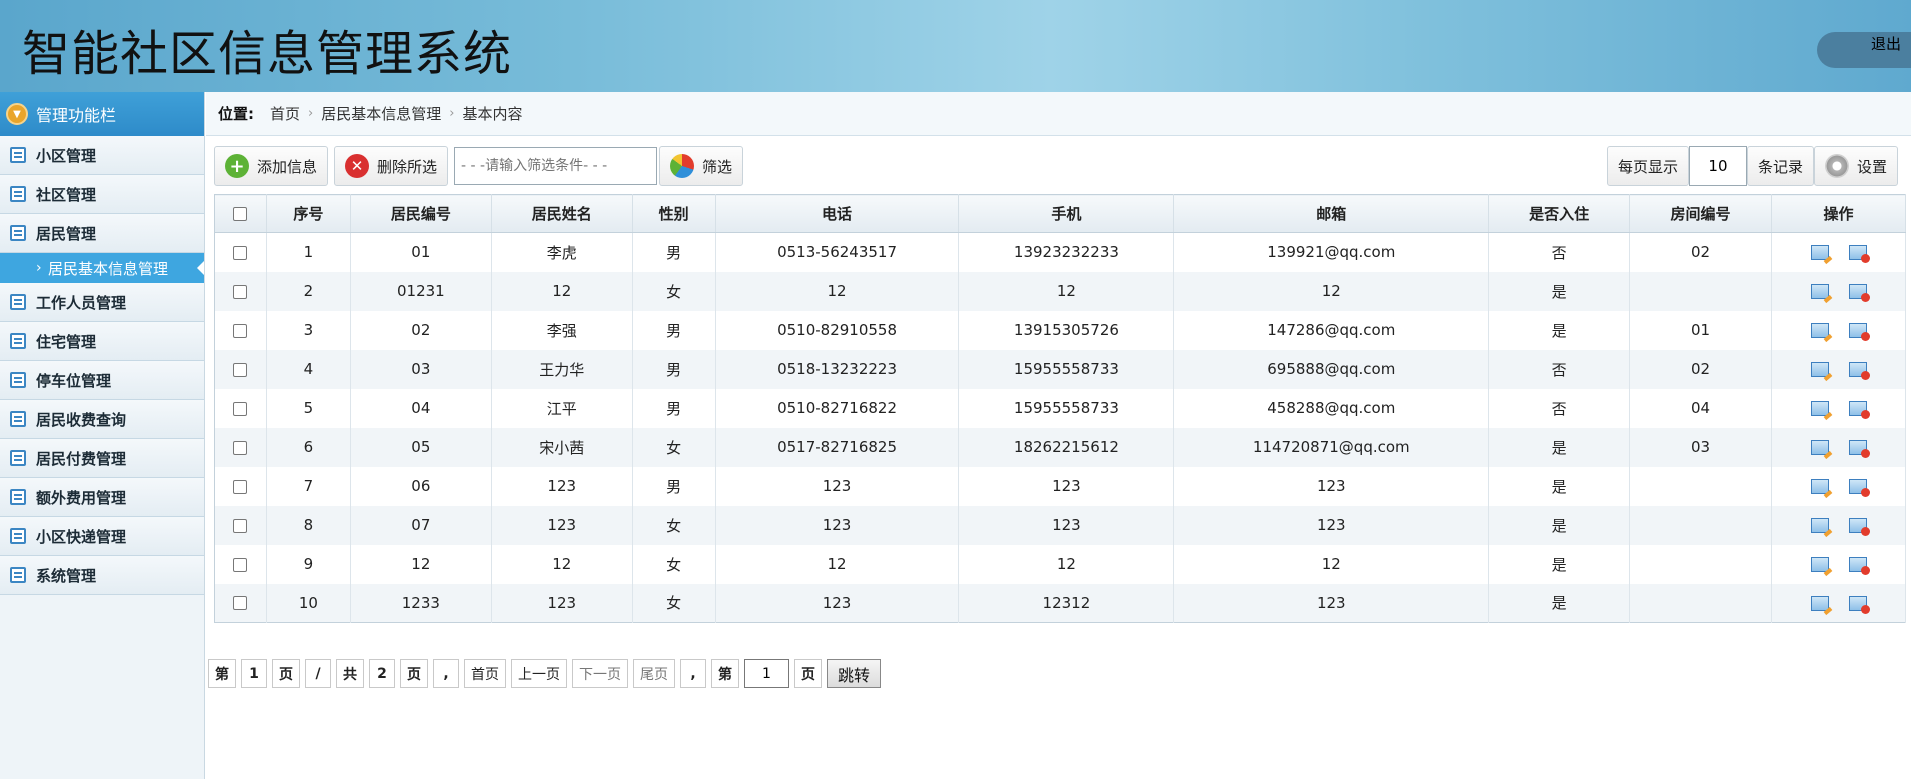 The width and height of the screenshot is (1911, 779). What do you see at coordinates (102, 497) in the screenshot?
I see `sidebar-item-extra-fees: 额外费用管理` at bounding box center [102, 497].